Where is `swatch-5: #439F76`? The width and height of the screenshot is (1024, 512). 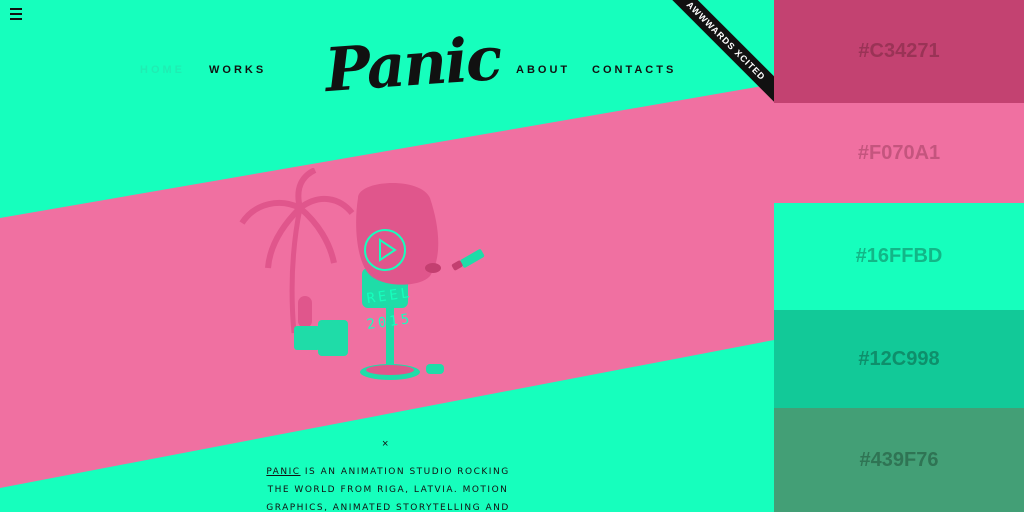
swatch-5: #439F76 is located at coordinates (899, 460).